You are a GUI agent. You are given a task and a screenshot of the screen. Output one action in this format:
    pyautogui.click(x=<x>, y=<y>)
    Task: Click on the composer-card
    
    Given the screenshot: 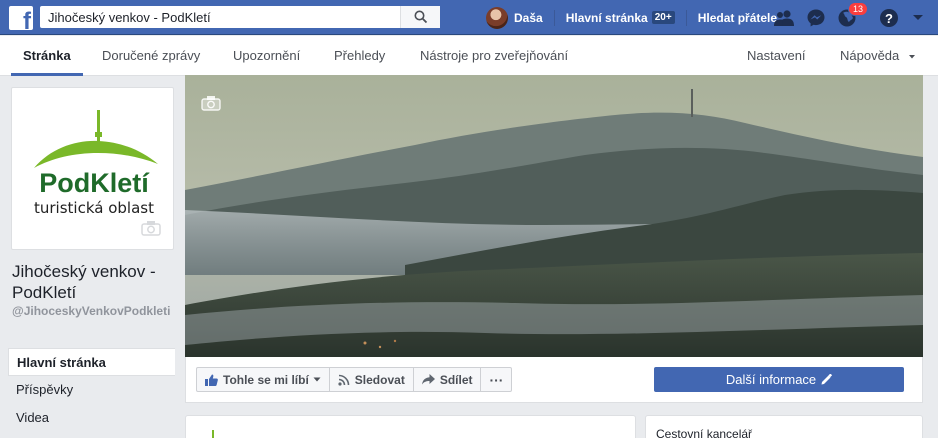 What is the action you would take?
    pyautogui.click(x=410, y=426)
    